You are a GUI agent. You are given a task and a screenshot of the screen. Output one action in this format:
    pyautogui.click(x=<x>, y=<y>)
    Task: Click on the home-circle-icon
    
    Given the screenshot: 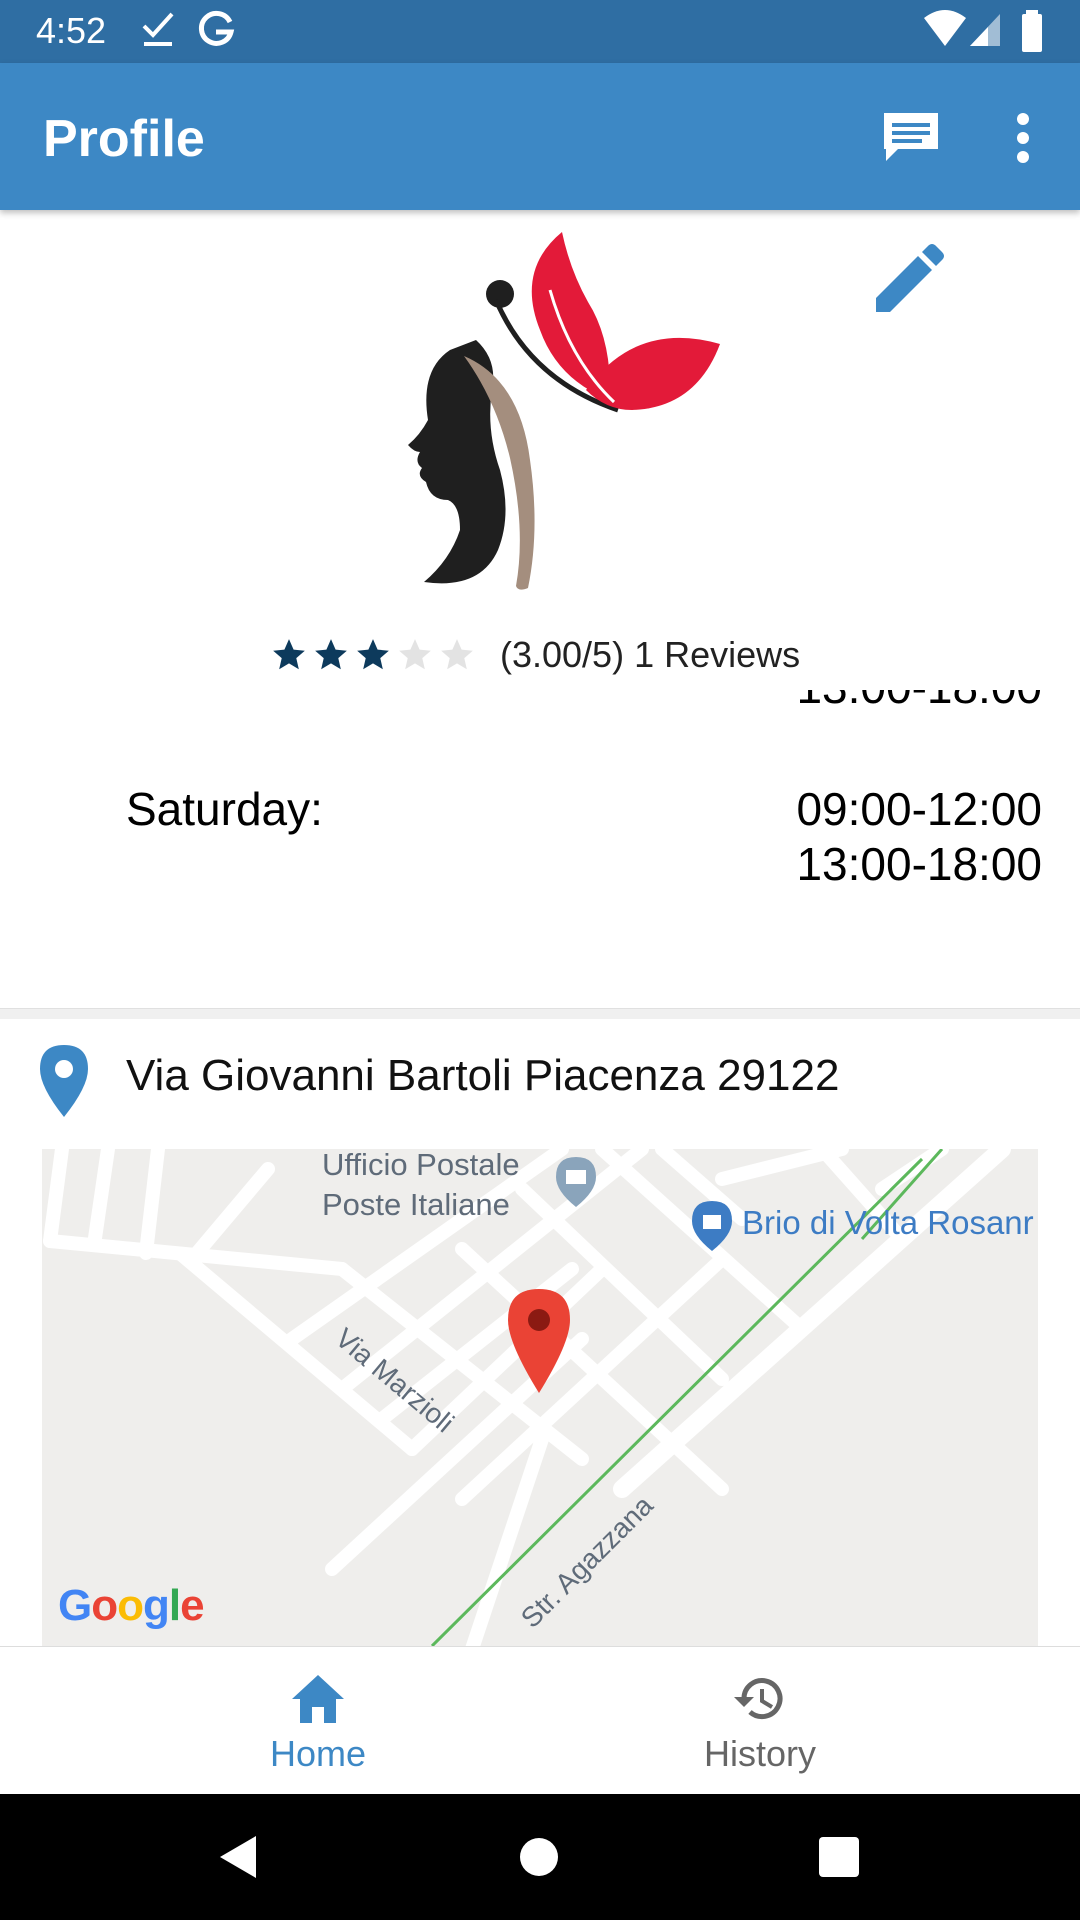 What is the action you would take?
    pyautogui.click(x=539, y=1857)
    